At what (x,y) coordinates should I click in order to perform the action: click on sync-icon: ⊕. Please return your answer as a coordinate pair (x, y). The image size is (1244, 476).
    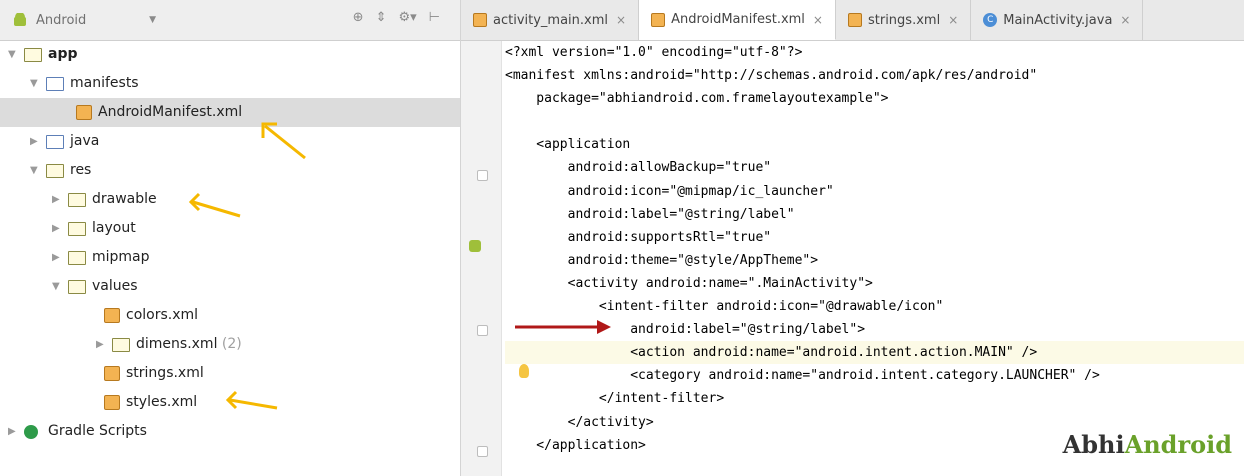
    Looking at the image, I should click on (358, 17).